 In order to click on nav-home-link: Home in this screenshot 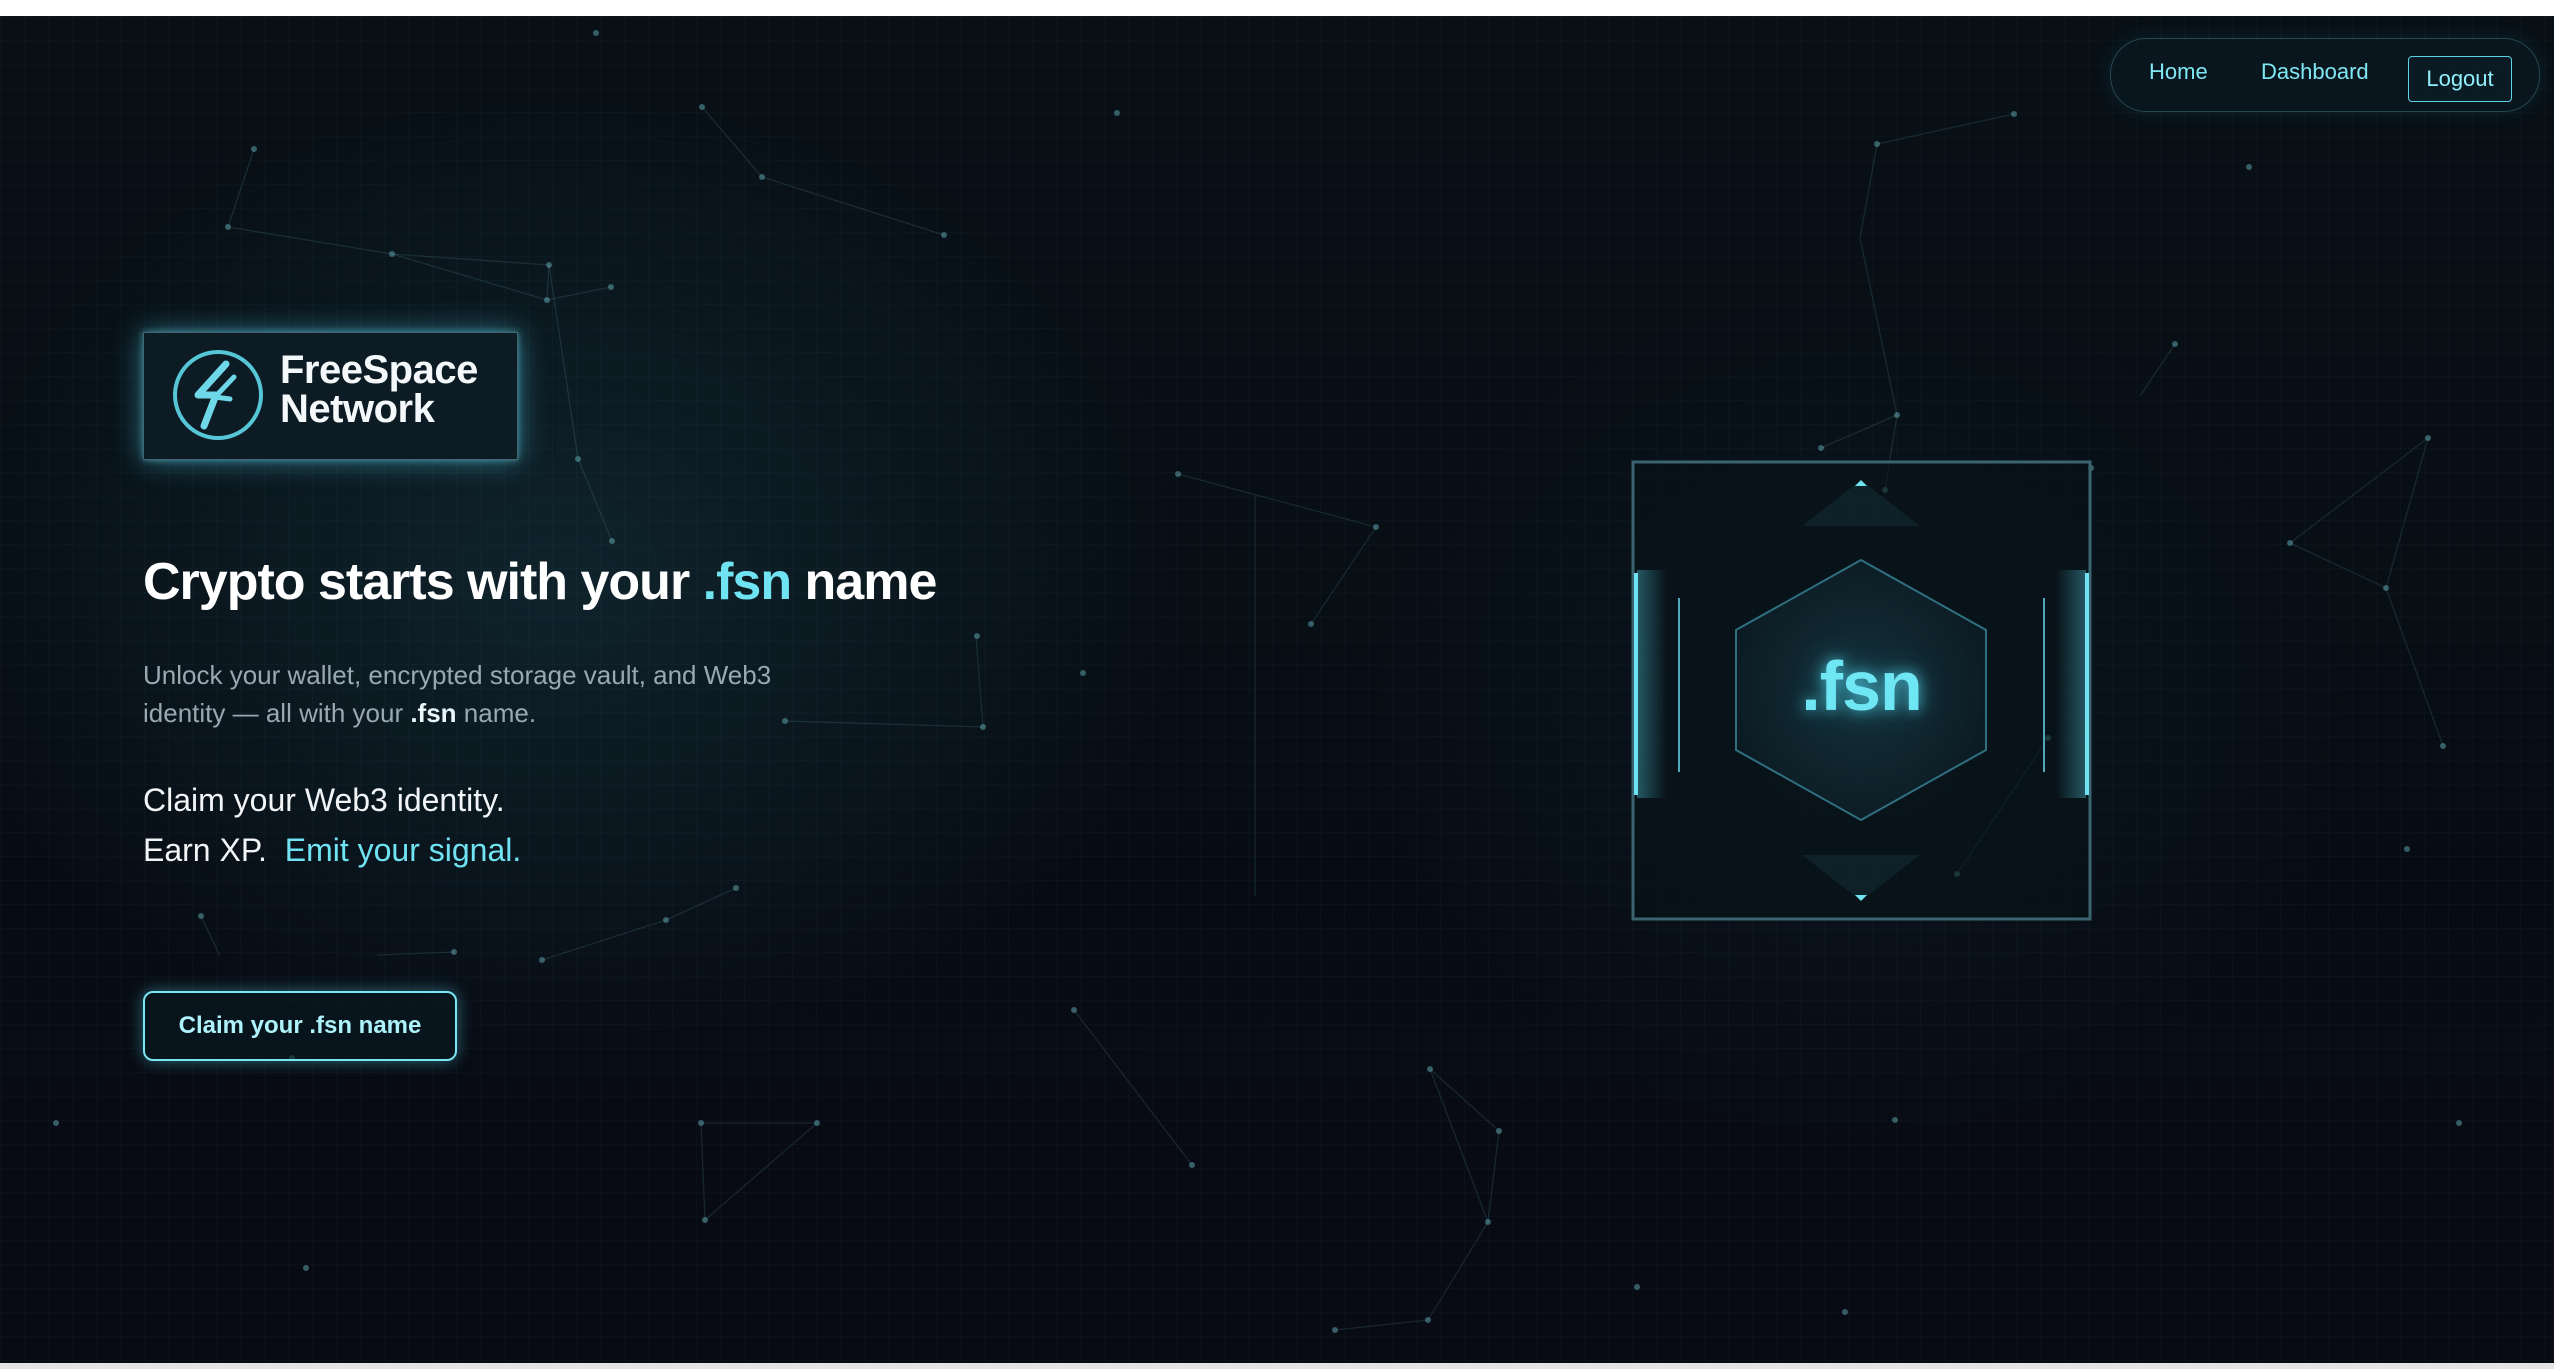, I will do `click(2178, 72)`.